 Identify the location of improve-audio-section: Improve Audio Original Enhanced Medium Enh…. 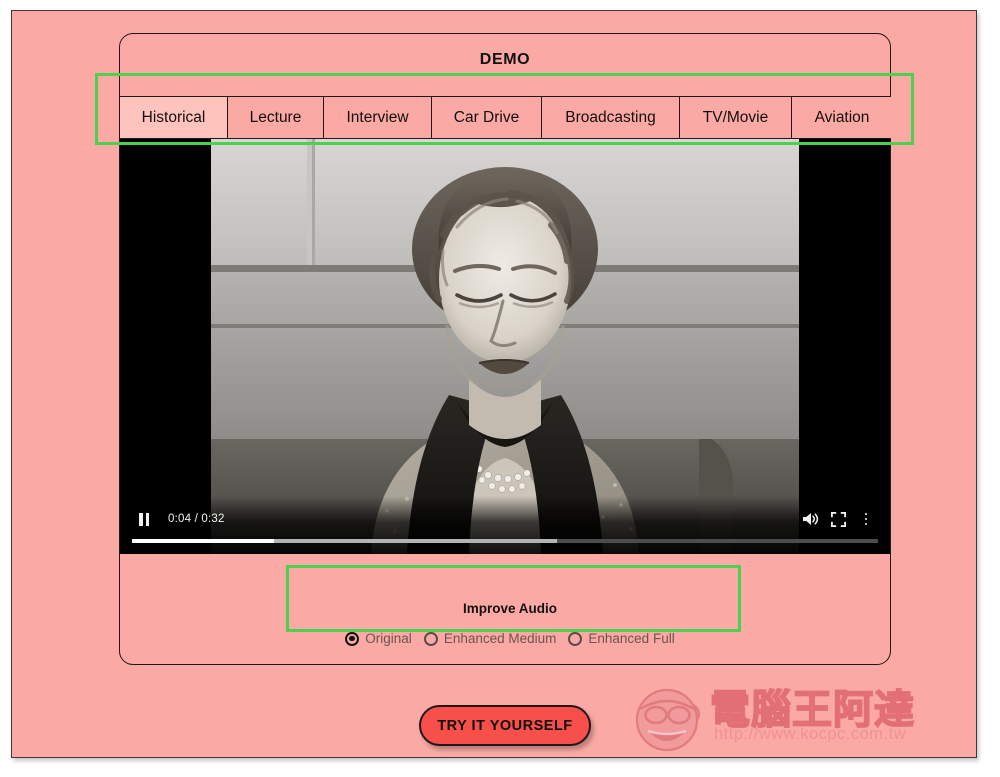
(510, 621).